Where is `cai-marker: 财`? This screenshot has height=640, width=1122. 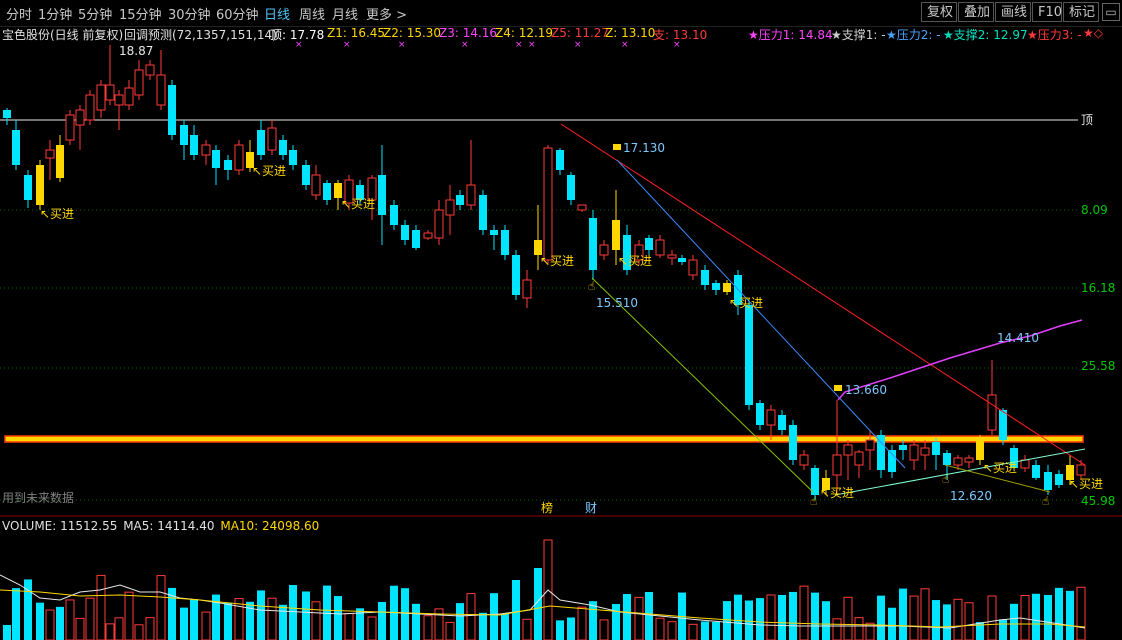
cai-marker: 财 is located at coordinates (591, 508).